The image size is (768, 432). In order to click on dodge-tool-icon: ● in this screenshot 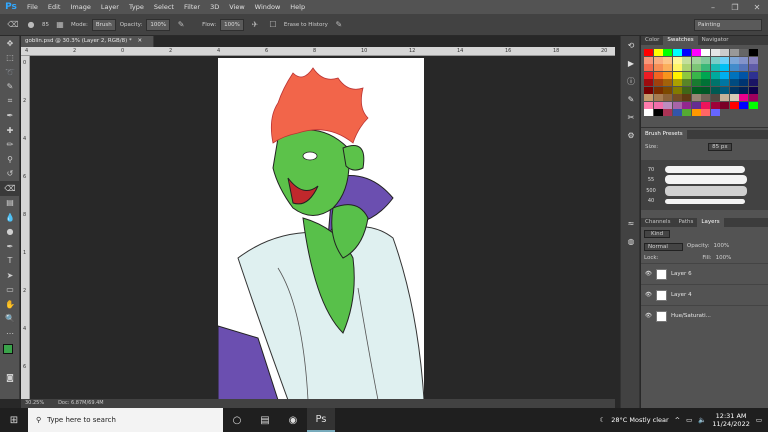, I will do `click(10, 232)`.